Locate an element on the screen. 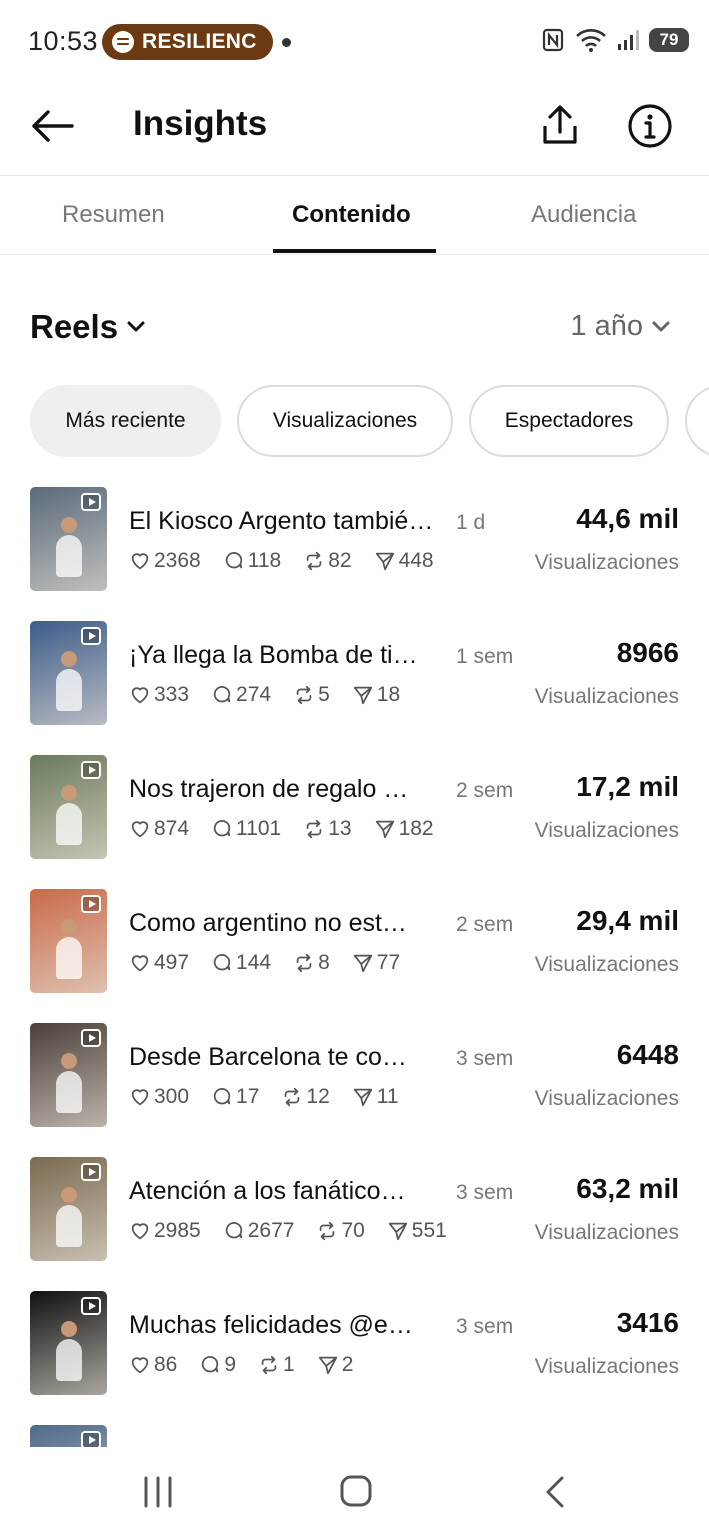 This screenshot has width=709, height=1536. repost-count: 12 is located at coordinates (318, 1096).